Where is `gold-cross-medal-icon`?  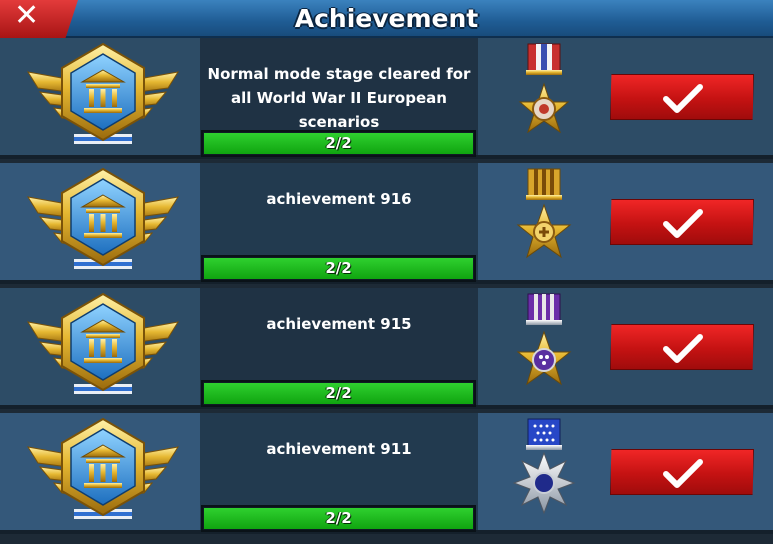 gold-cross-medal-icon is located at coordinates (544, 213).